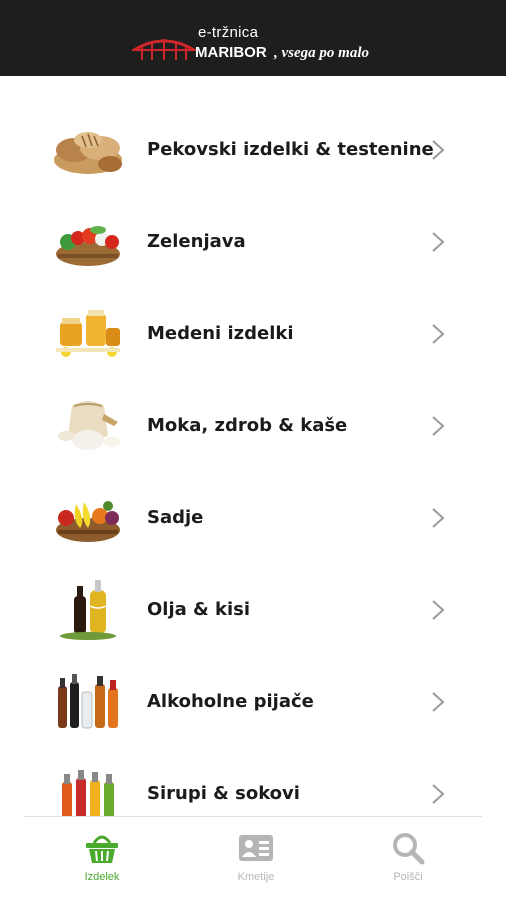  Describe the element at coordinates (89, 425) in the screenshot. I see `flour-sack-icon` at that location.